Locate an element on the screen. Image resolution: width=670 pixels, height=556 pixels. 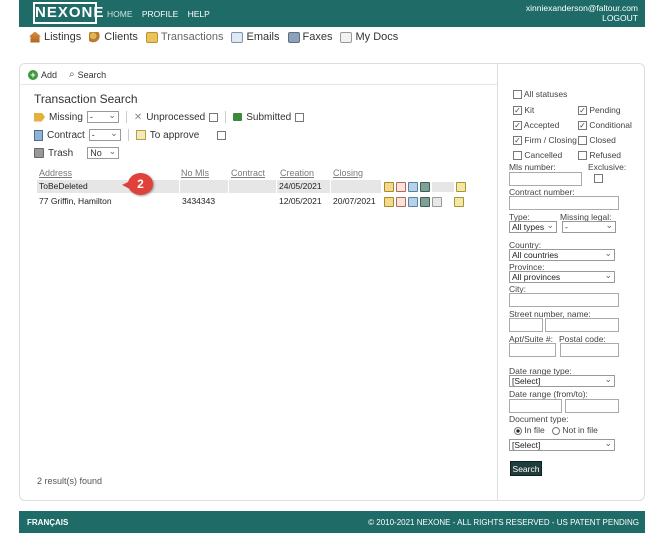
house-icon is located at coordinates (437, 201).